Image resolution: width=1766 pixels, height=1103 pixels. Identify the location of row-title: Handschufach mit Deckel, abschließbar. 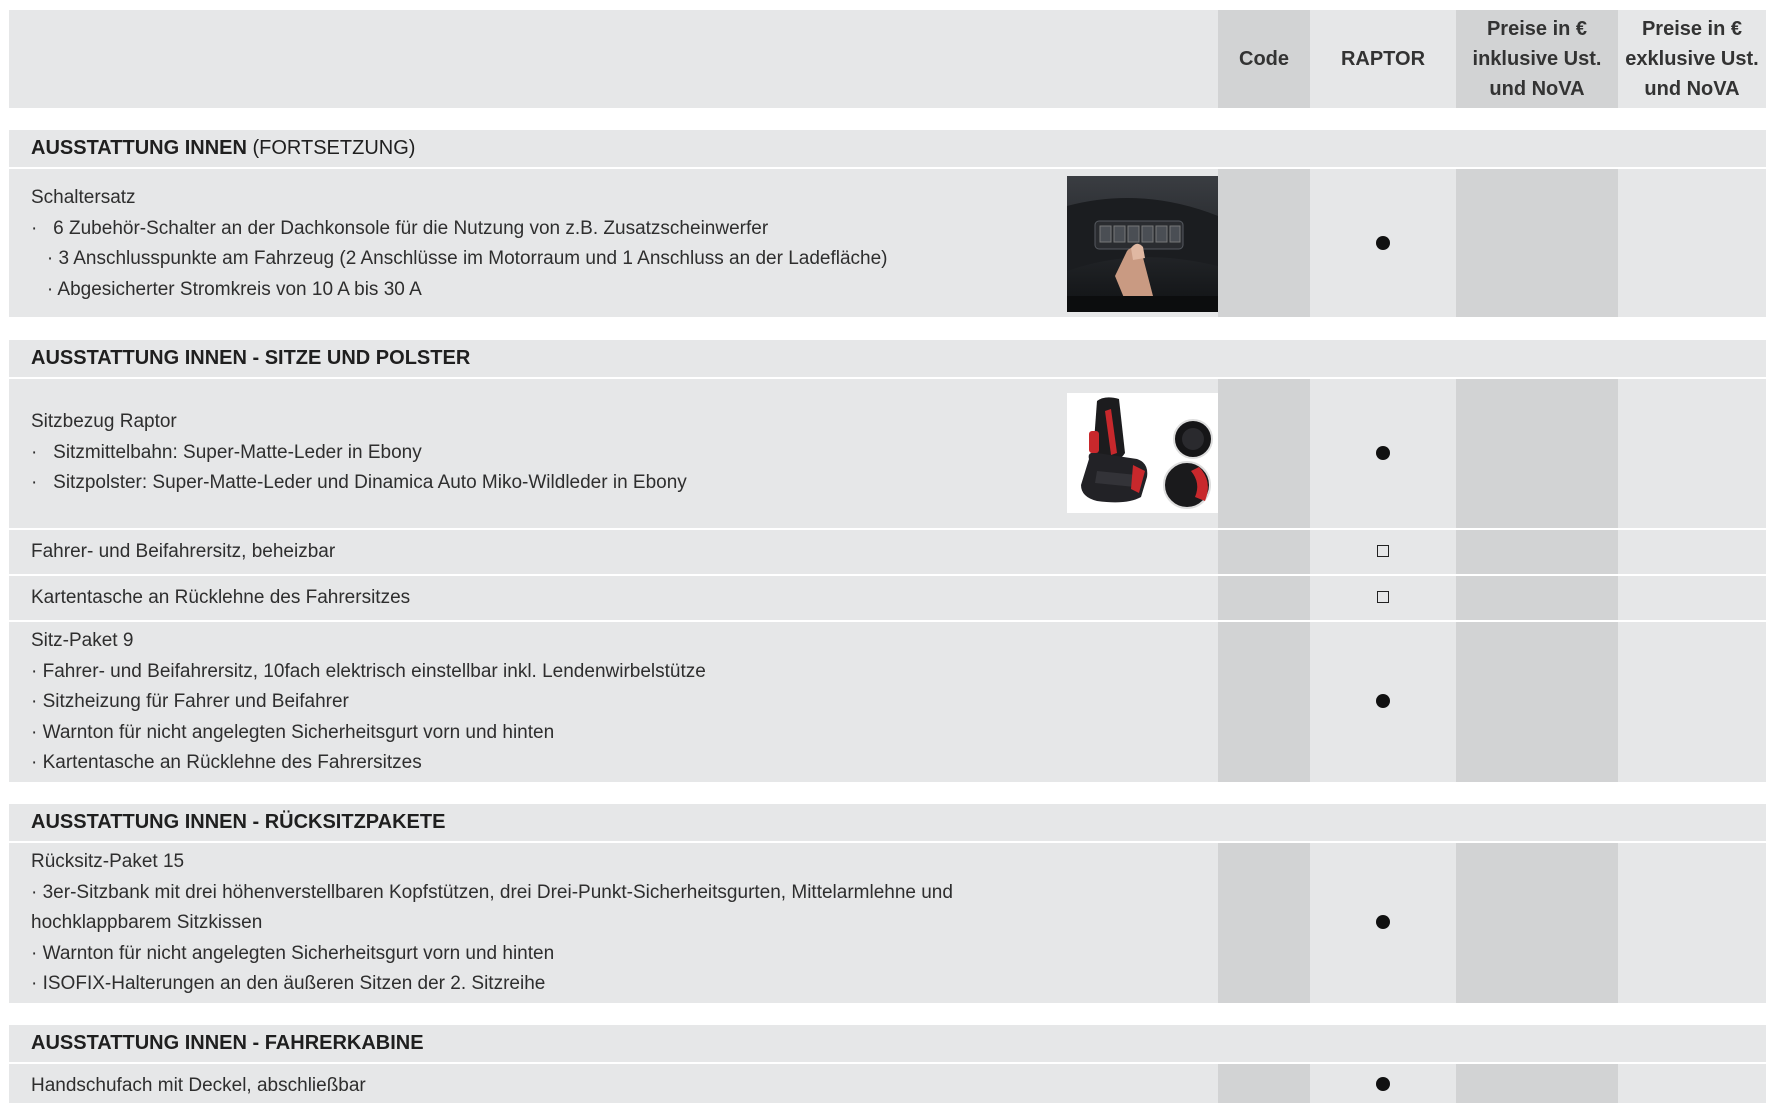
(198, 1085).